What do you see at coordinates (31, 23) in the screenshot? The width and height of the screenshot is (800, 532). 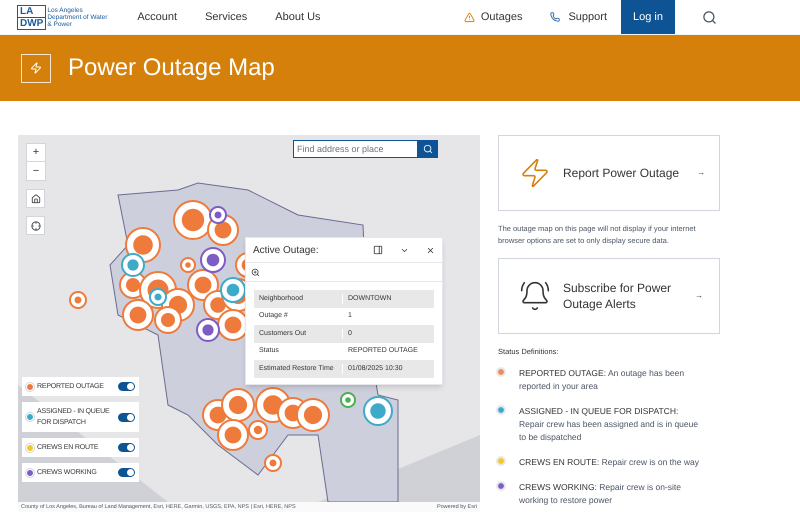 I see `logo-text: DWP` at bounding box center [31, 23].